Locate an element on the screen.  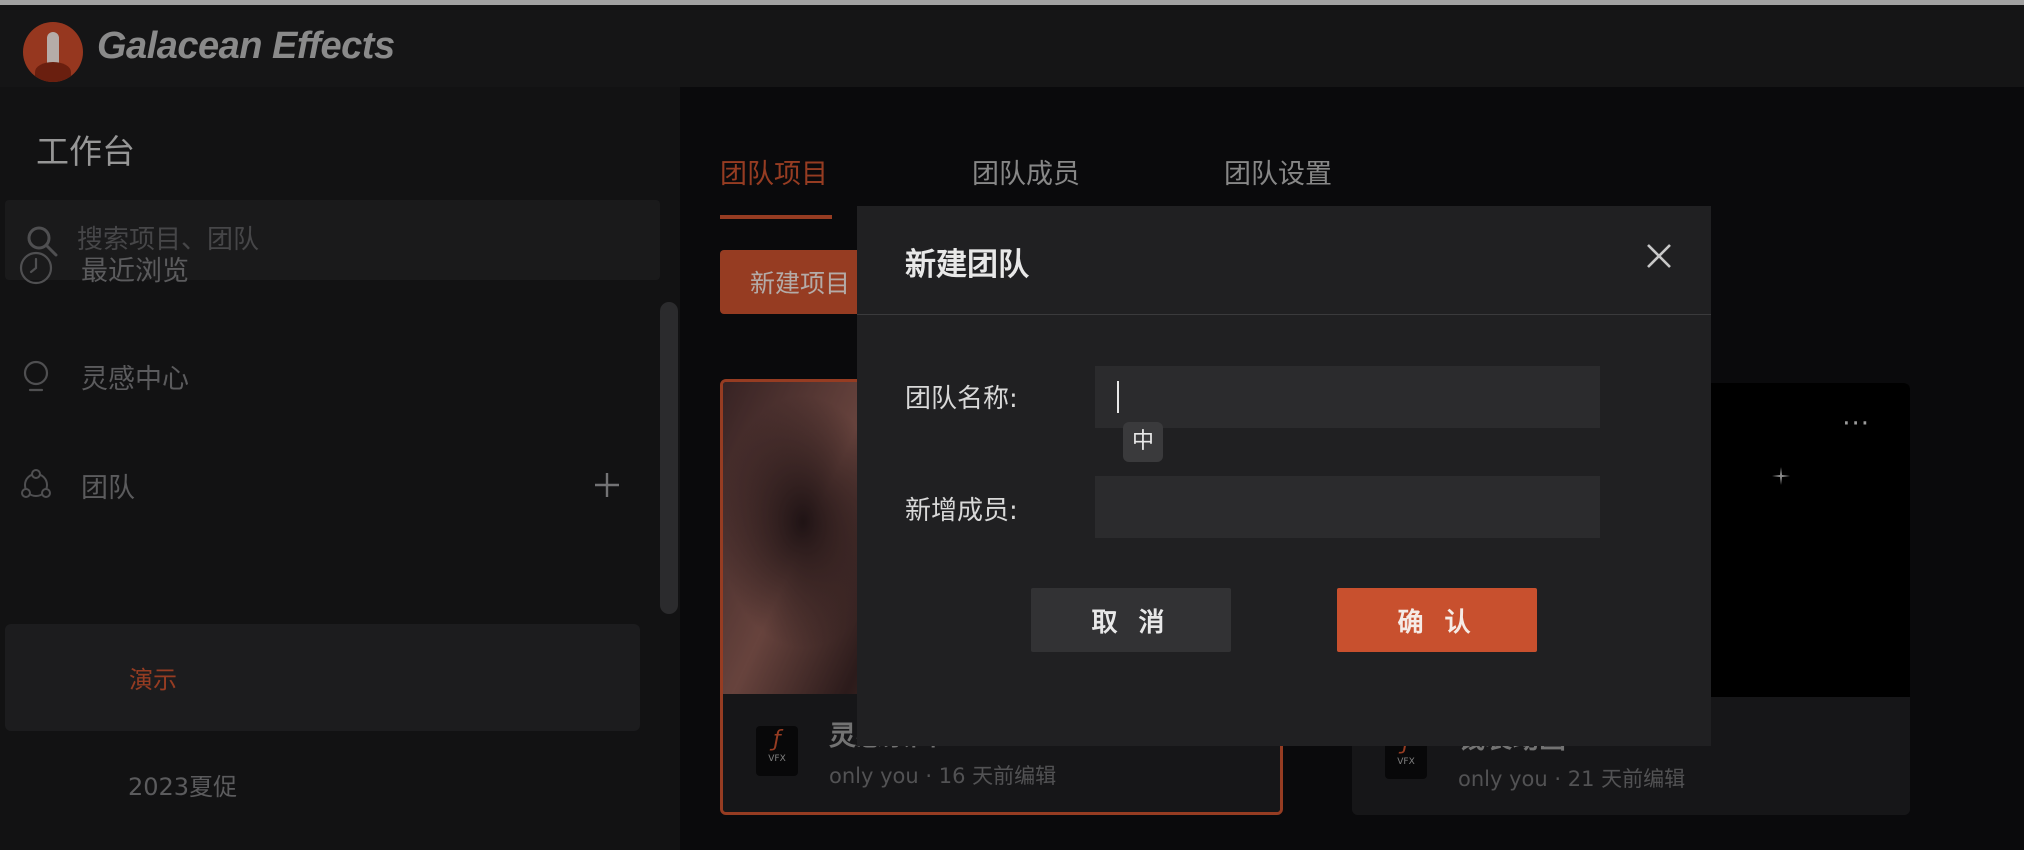
team-name-input is located at coordinates (1347, 397).